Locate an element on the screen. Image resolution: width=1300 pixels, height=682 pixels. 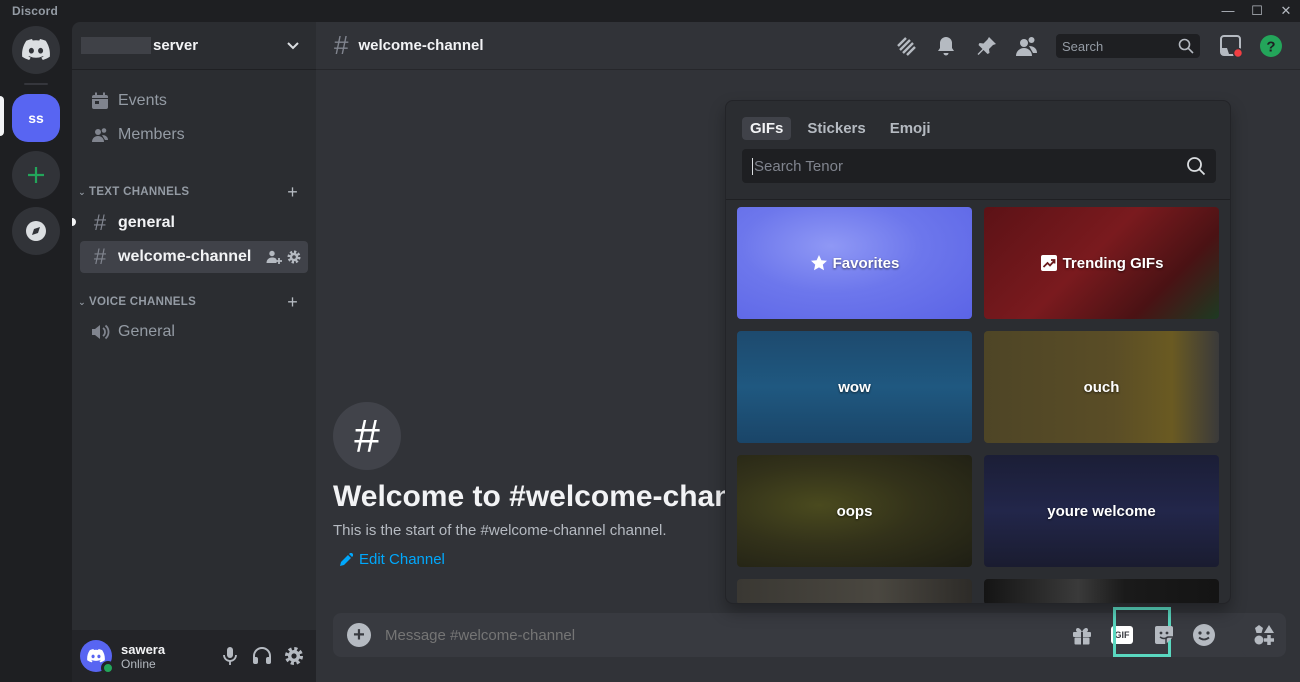
tab-emoji: Emoji is located at coordinates (910, 128).